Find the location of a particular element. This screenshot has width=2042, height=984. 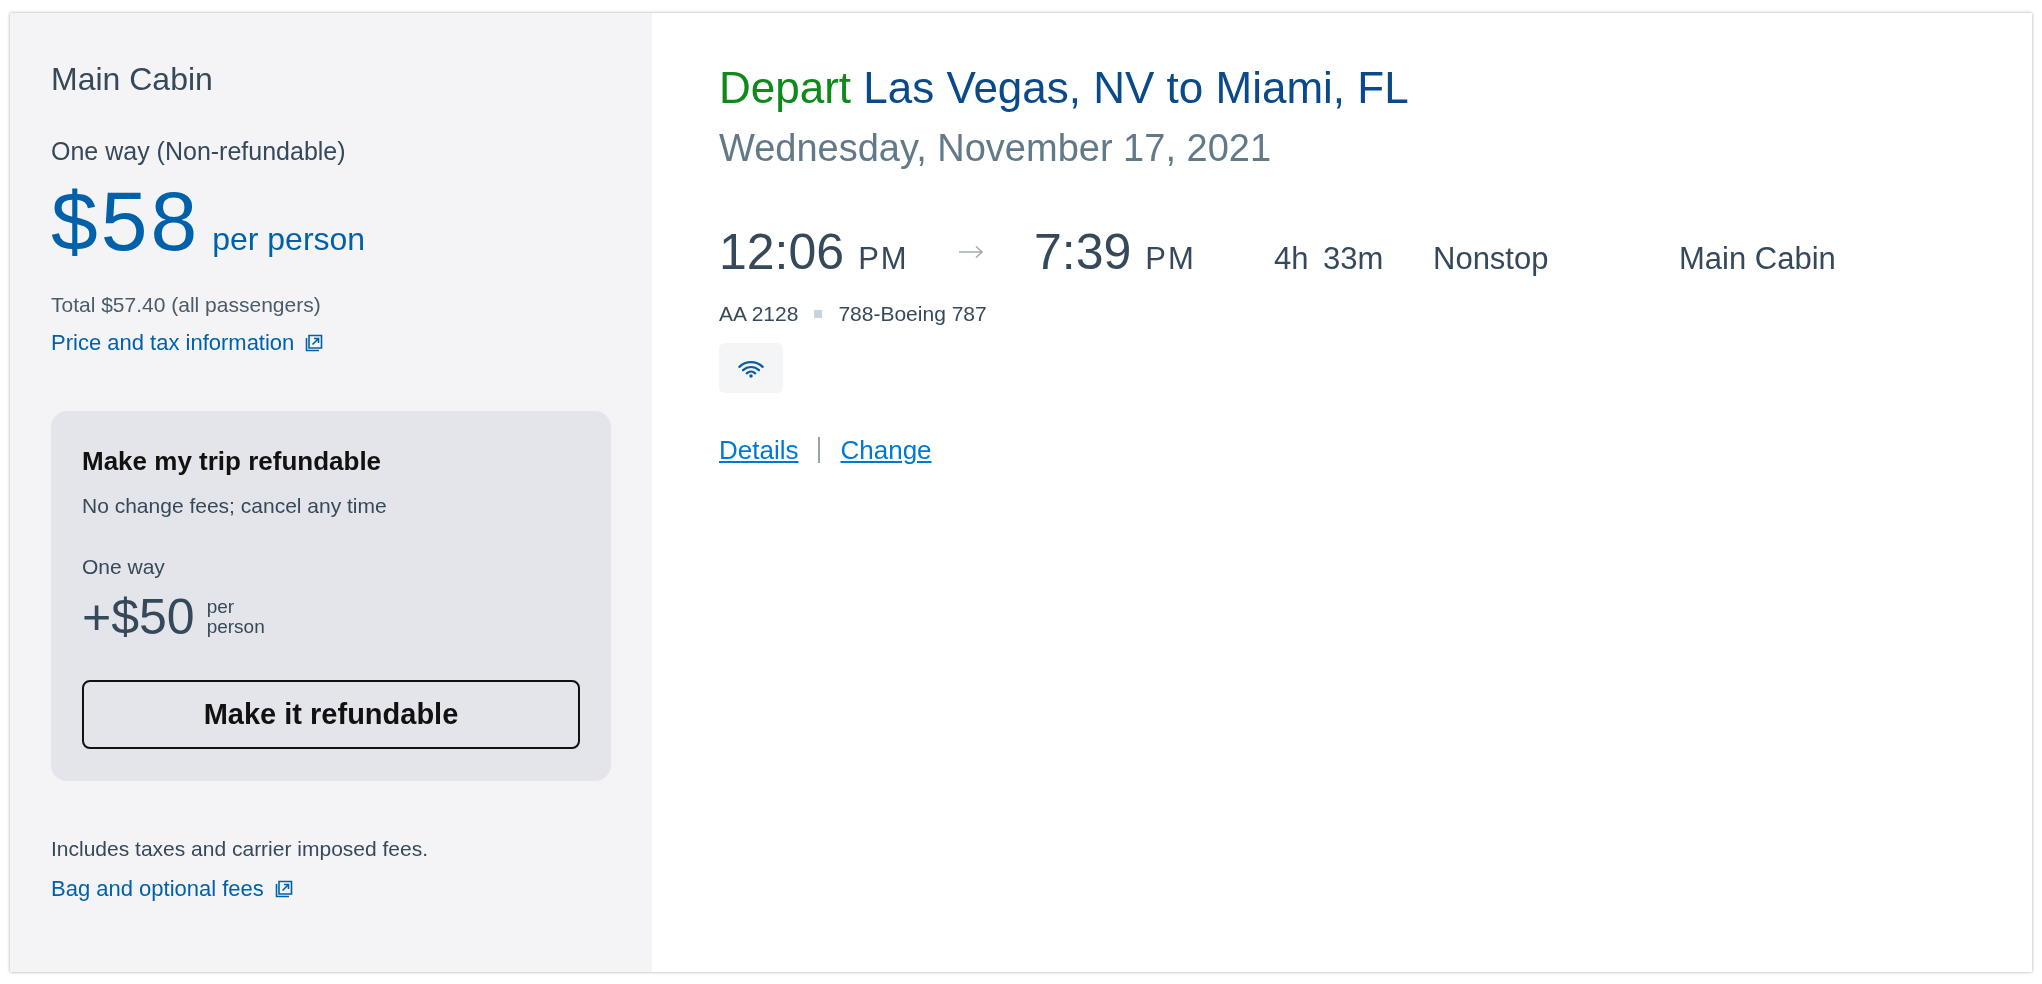

flight-duration: 4h 33m is located at coordinates (1329, 259).